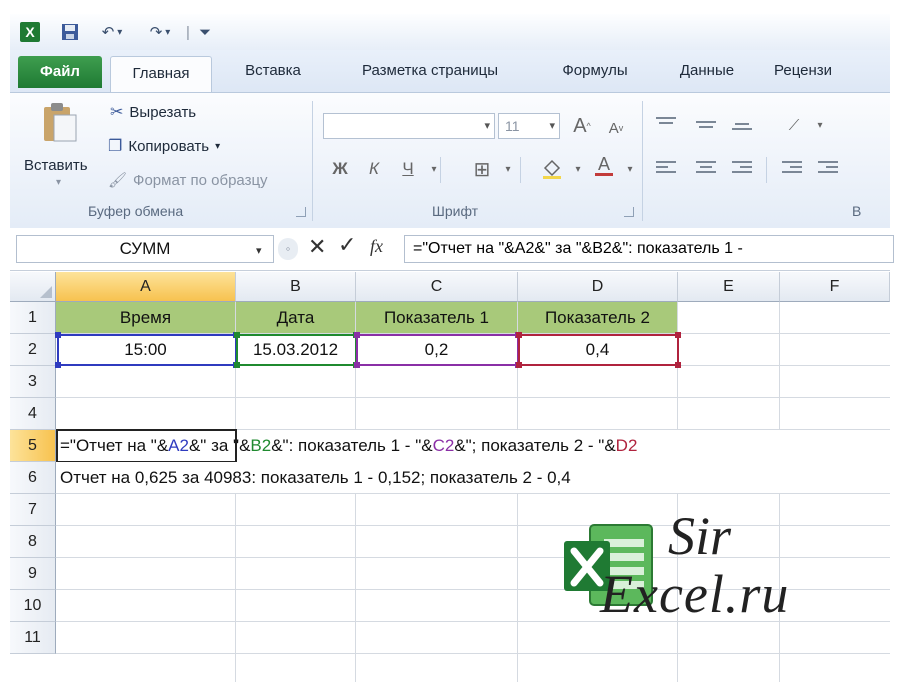  I want to click on font-color-icon: A, so click(604, 165).